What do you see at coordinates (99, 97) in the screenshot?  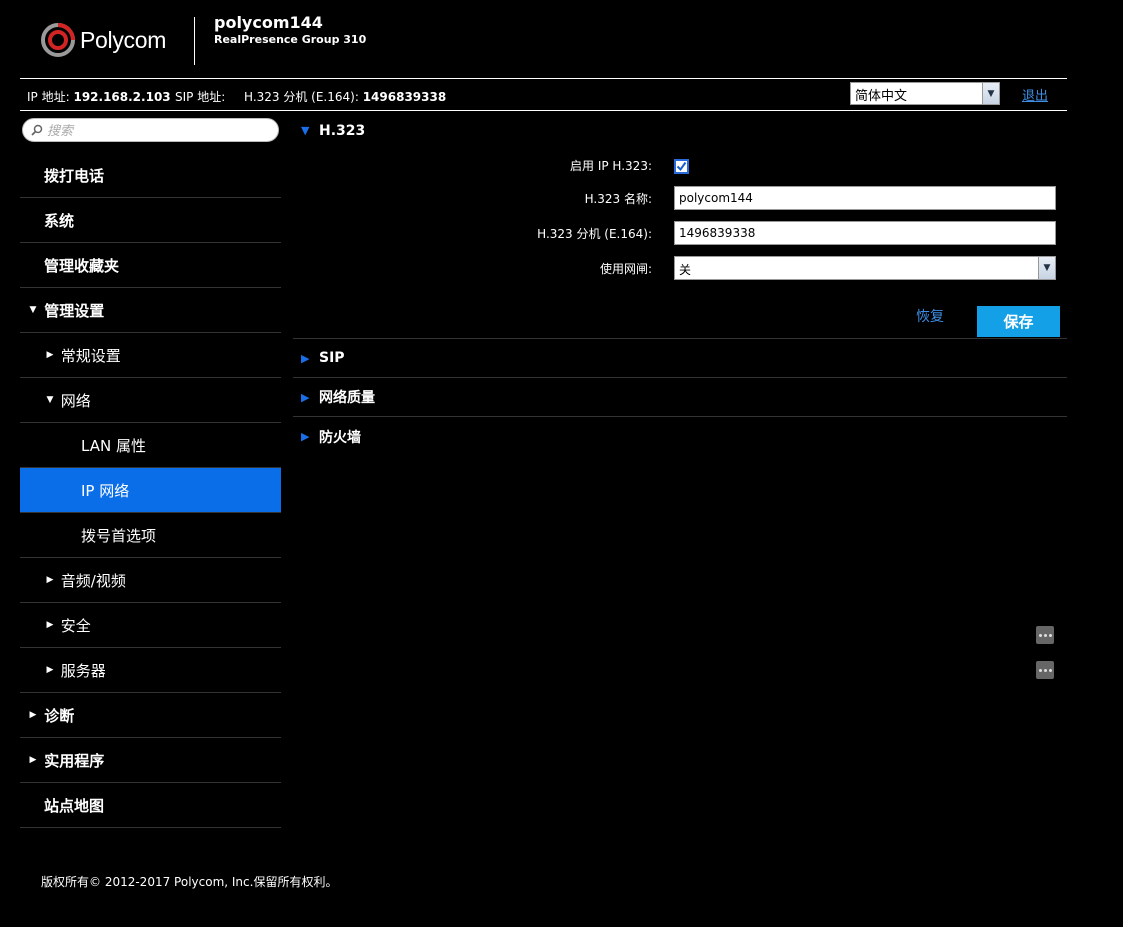 I see `ip-address: IP 地址: 192.168.2.103` at bounding box center [99, 97].